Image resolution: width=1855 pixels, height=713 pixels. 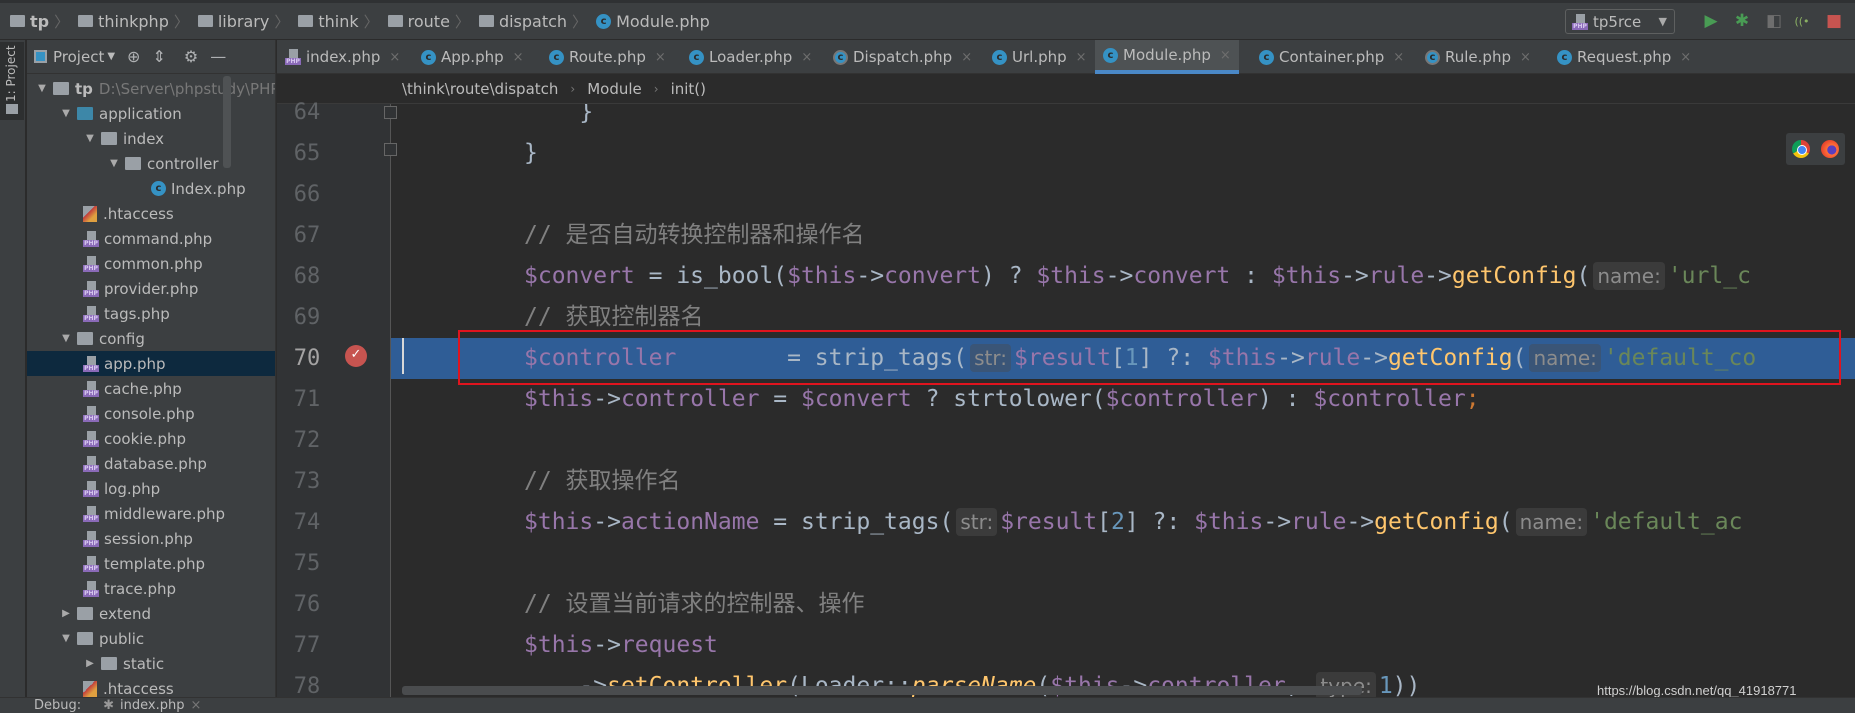 I want to click on breadcrumb-item: c Module.php, so click(x=653, y=21).